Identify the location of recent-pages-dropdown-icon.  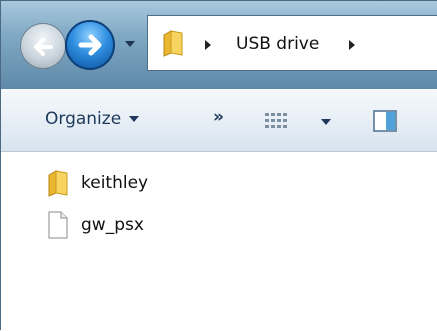
(130, 44).